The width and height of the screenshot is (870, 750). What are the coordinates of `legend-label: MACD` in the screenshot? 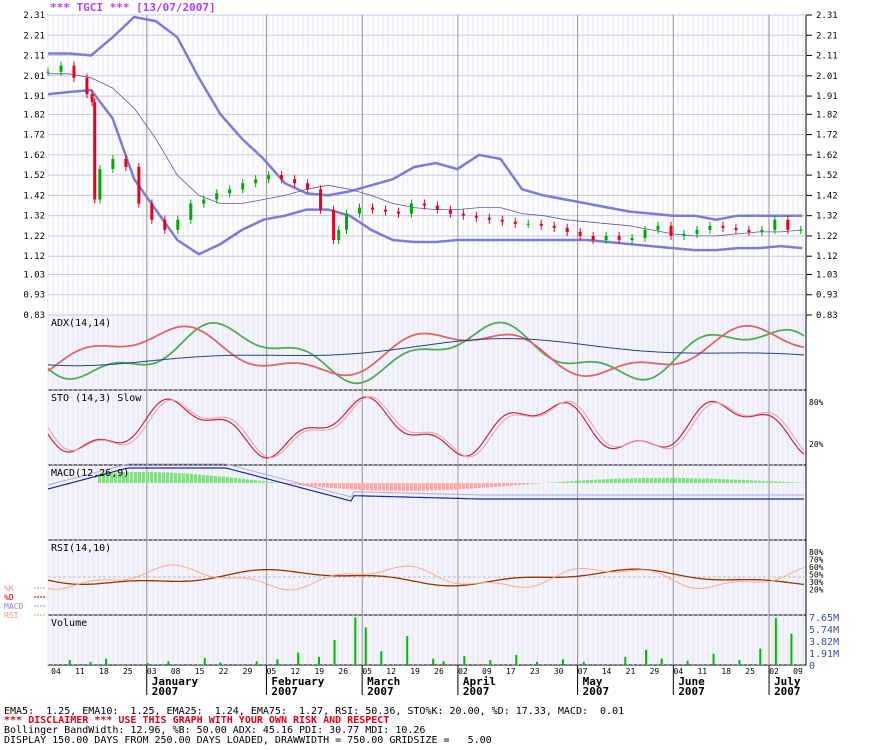 It's located at (13, 606).